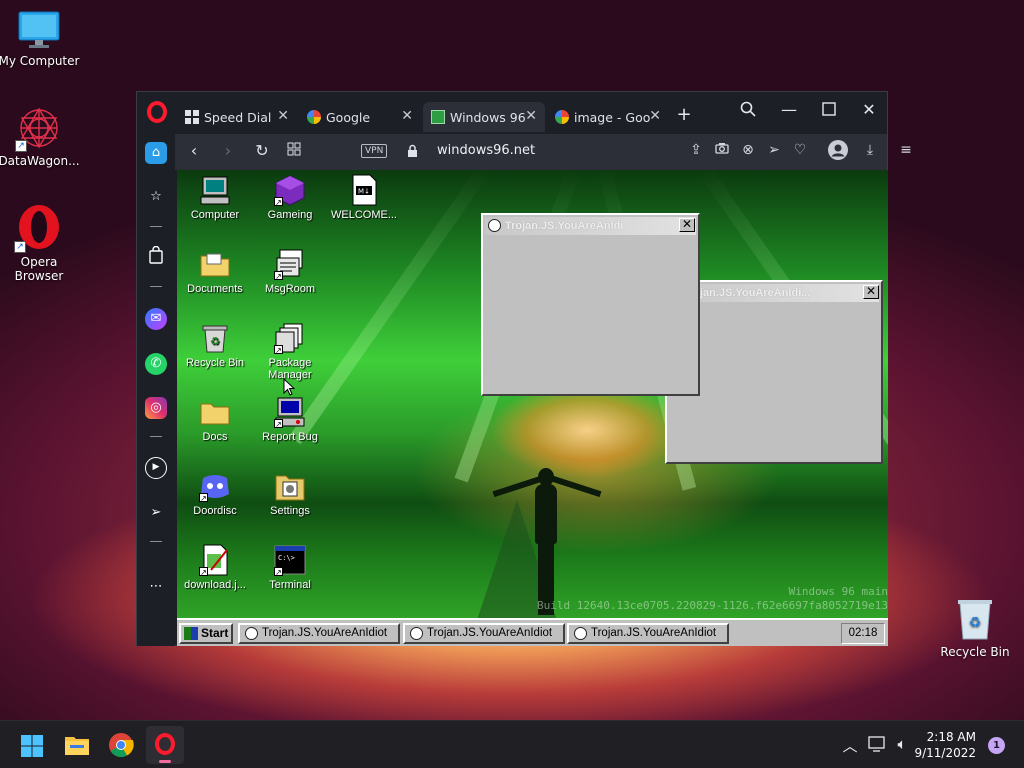  Describe the element at coordinates (156, 197) in the screenshot. I see `star-icon: ☆` at that location.